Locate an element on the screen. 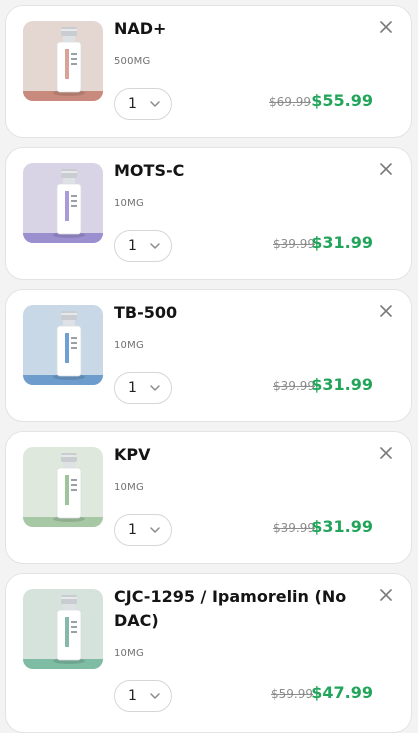 The height and width of the screenshot is (733, 418). product-name: NAD+ is located at coordinates (239, 29).